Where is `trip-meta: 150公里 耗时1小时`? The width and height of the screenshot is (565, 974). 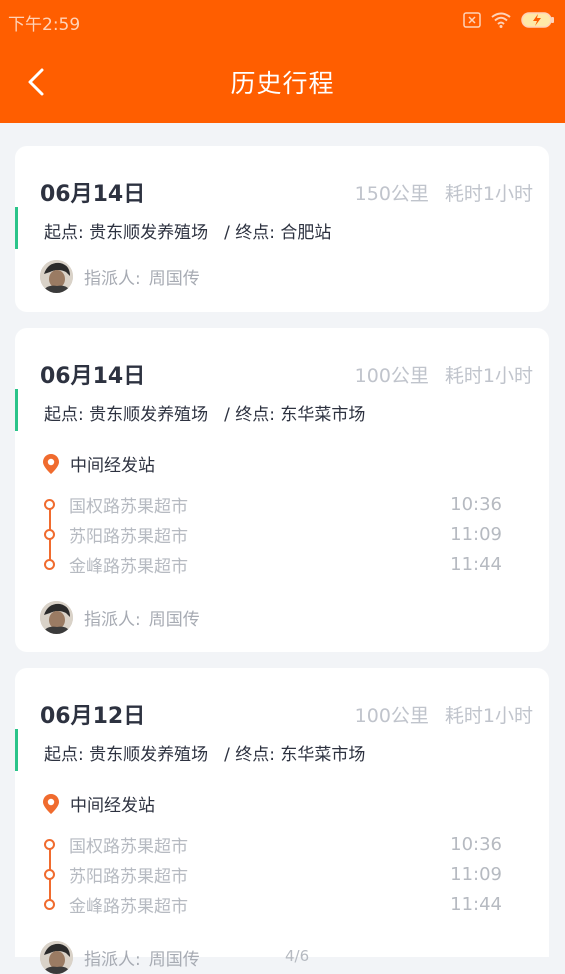 trip-meta: 150公里 耗时1小时 is located at coordinates (444, 192).